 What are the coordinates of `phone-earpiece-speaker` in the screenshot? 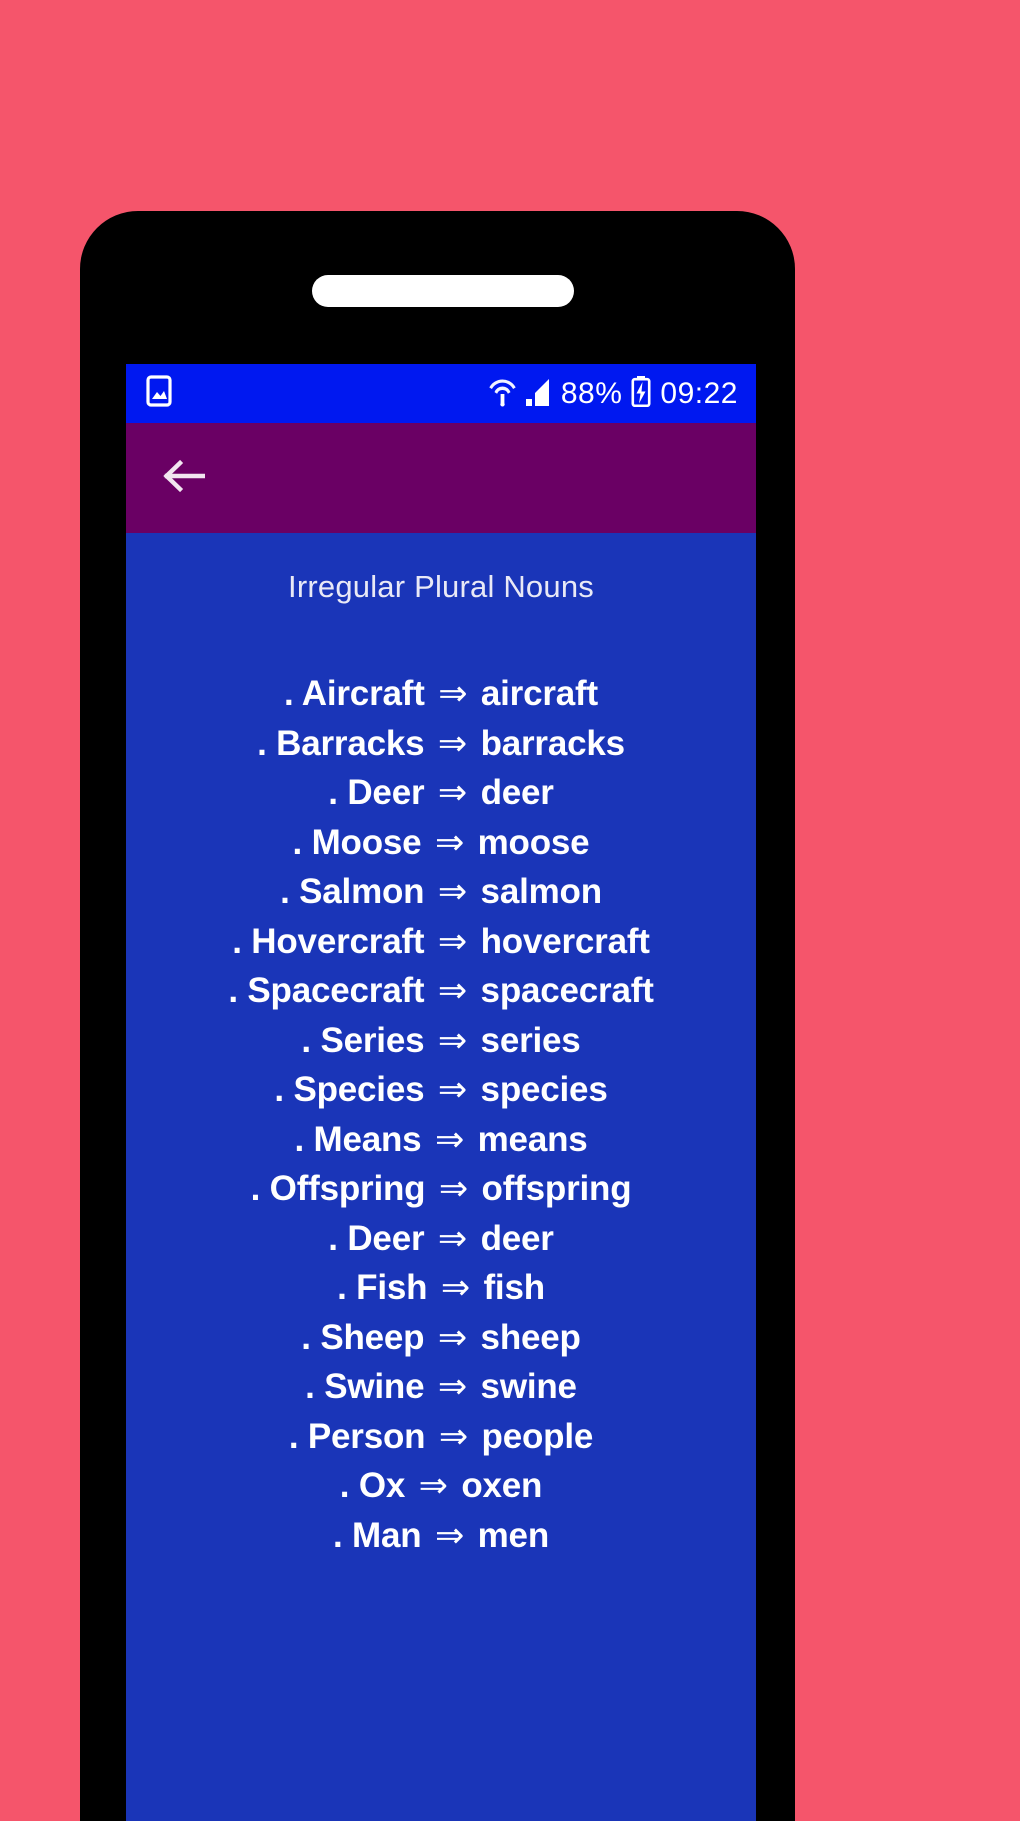 It's located at (443, 291).